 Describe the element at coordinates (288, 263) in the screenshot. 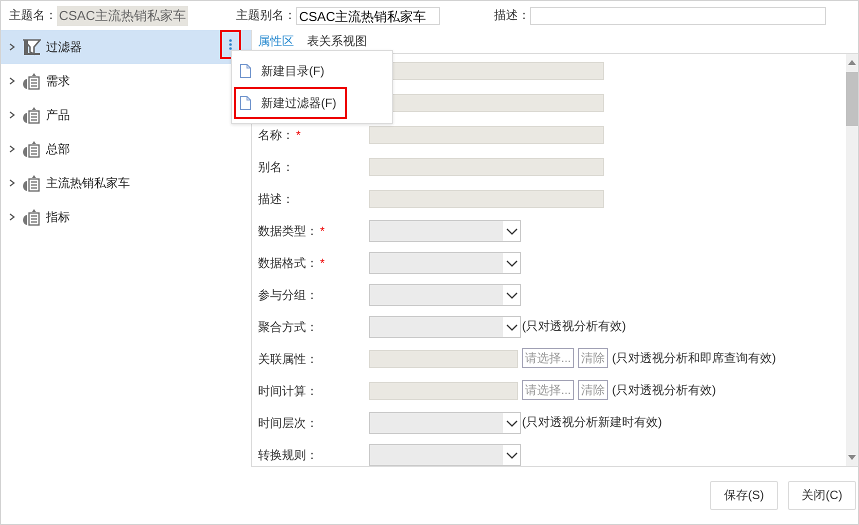

I see `field-label: 数据格式：` at that location.